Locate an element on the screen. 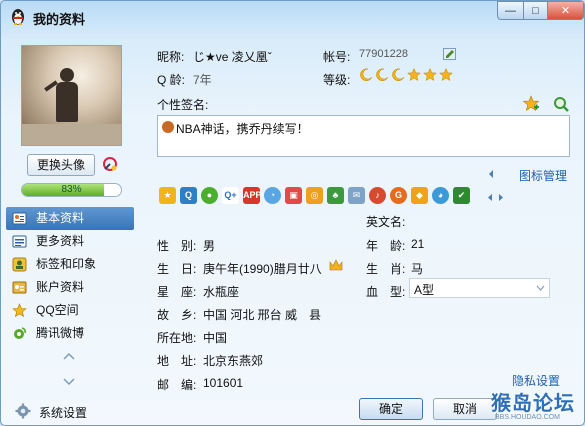 The height and width of the screenshot is (426, 585). mail-badge-icon: ✉ is located at coordinates (356, 195).